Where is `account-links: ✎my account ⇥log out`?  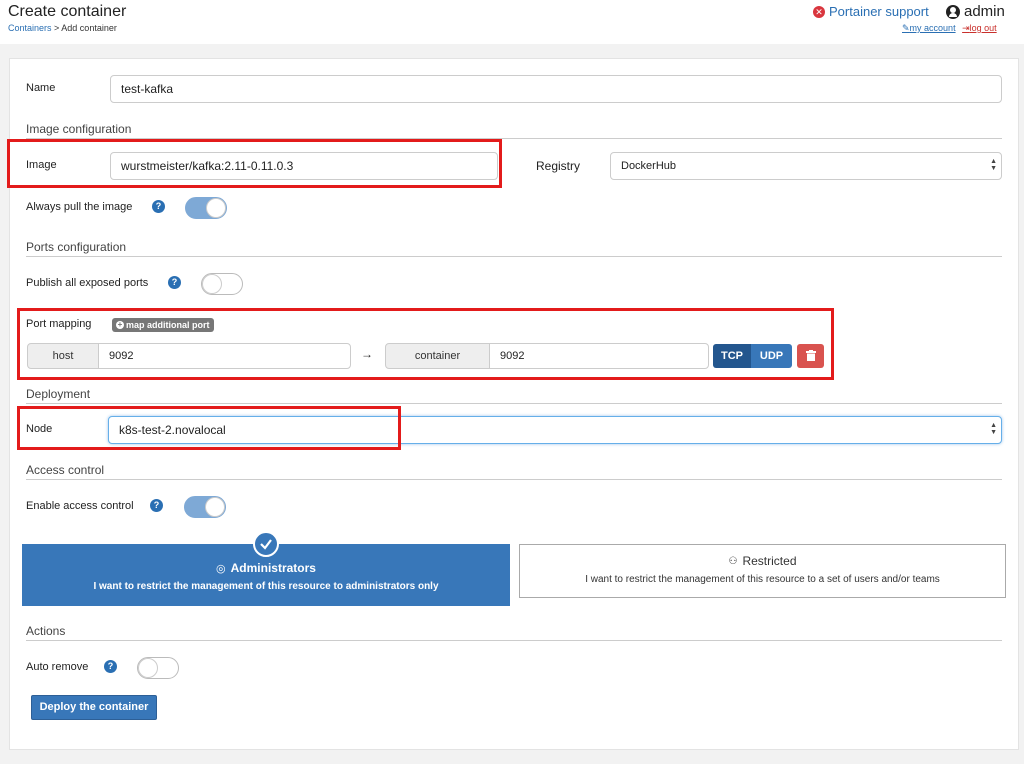 account-links: ✎my account ⇥log out is located at coordinates (951, 28).